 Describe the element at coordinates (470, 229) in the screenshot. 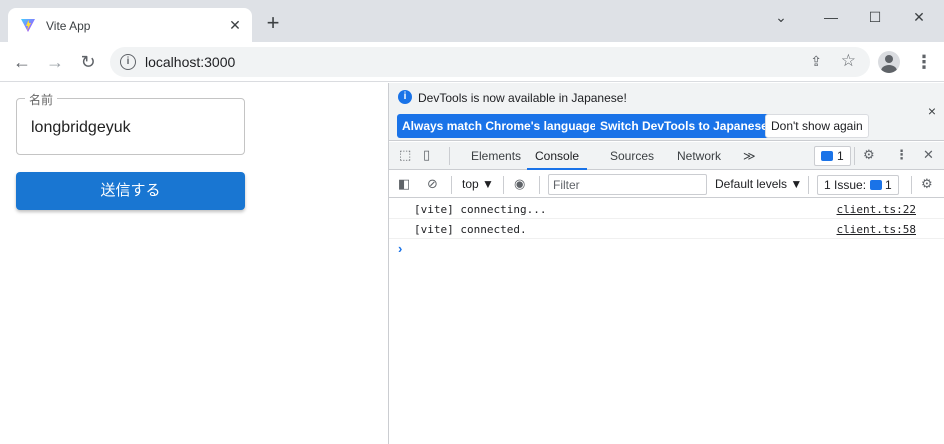

I see `log-text: [vite] connected.` at that location.